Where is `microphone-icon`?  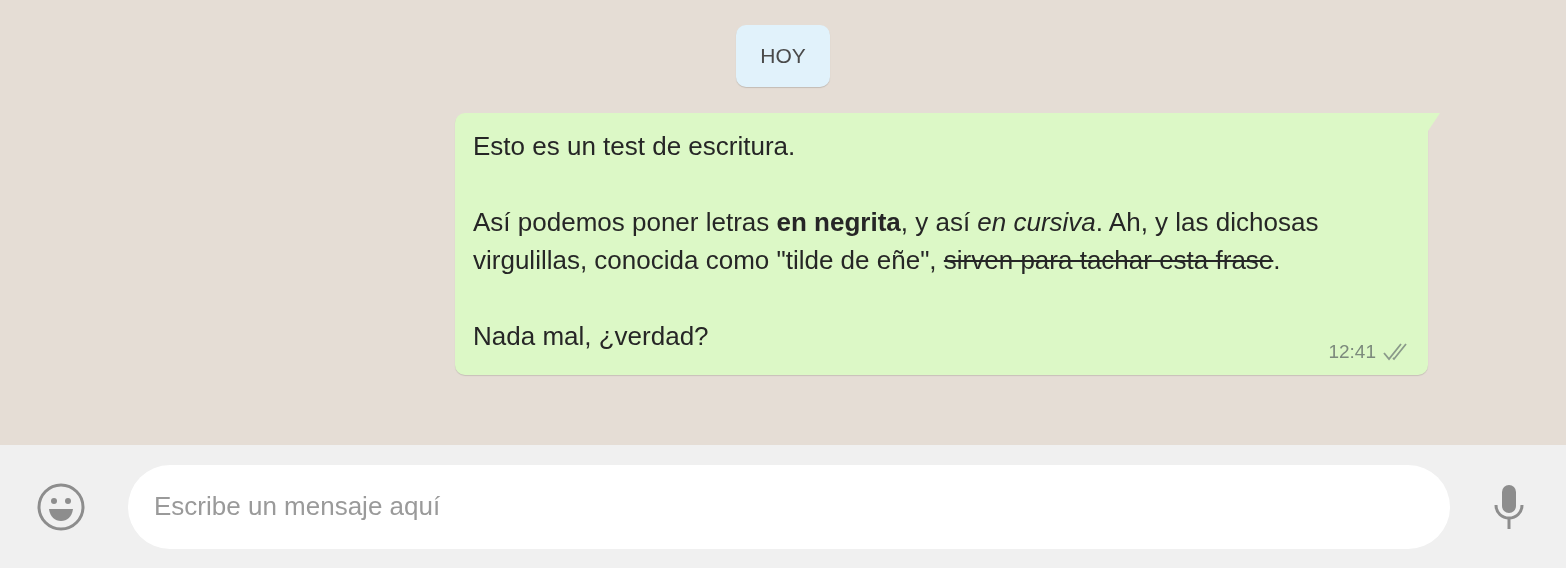 microphone-icon is located at coordinates (1509, 506).